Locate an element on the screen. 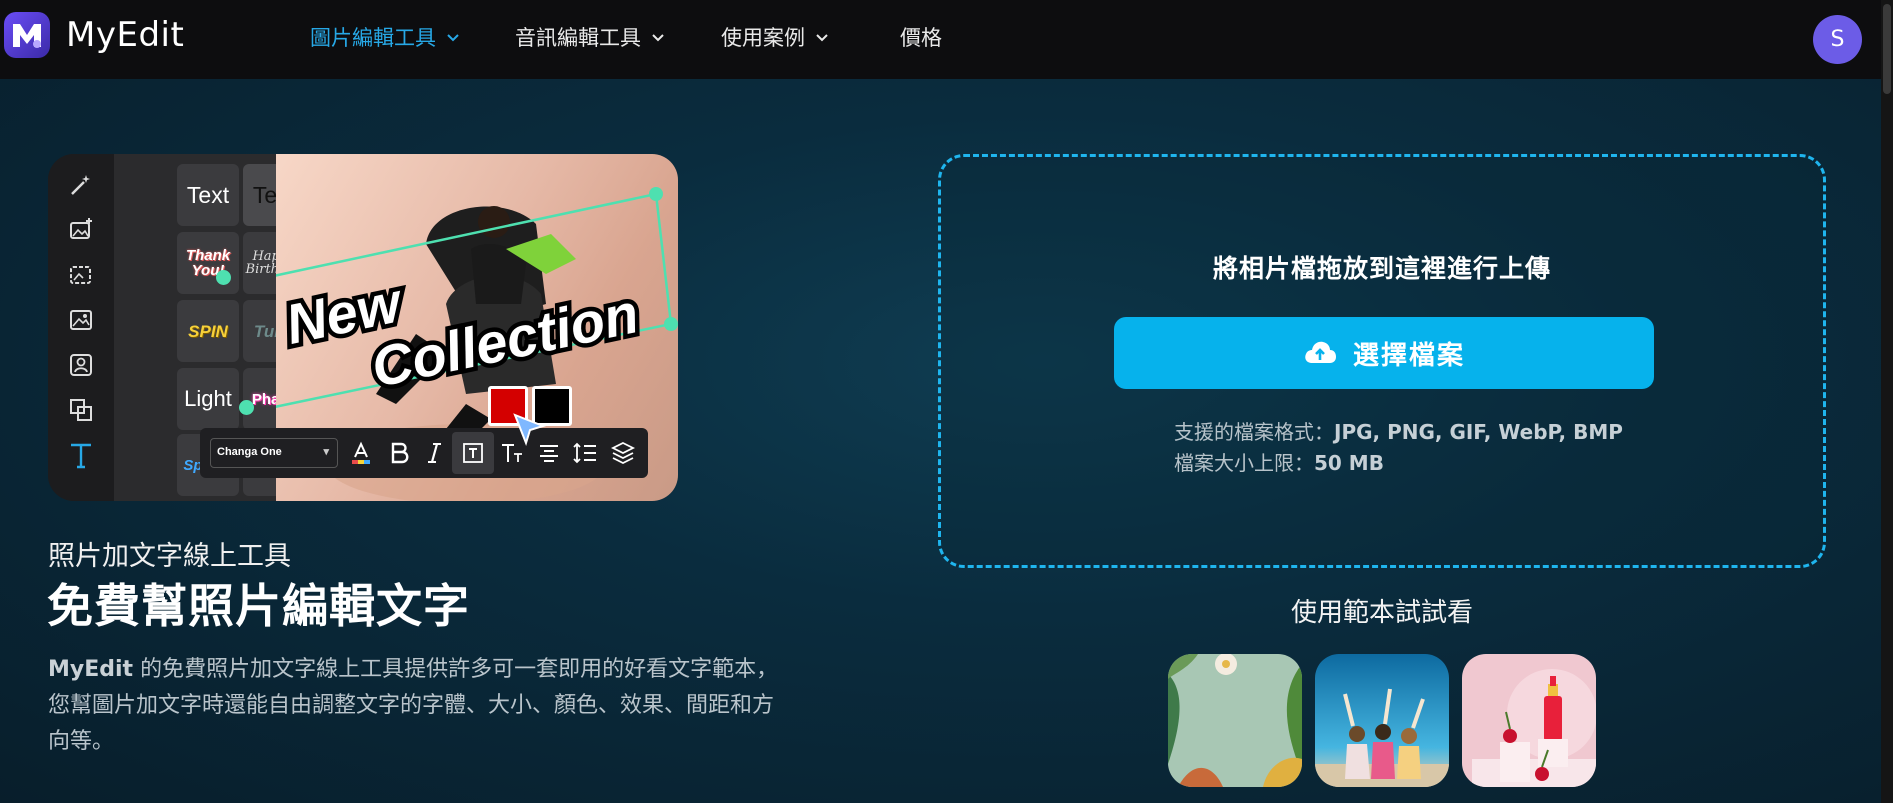 Image resolution: width=1893 pixels, height=803 pixels. image-icon is located at coordinates (81, 320).